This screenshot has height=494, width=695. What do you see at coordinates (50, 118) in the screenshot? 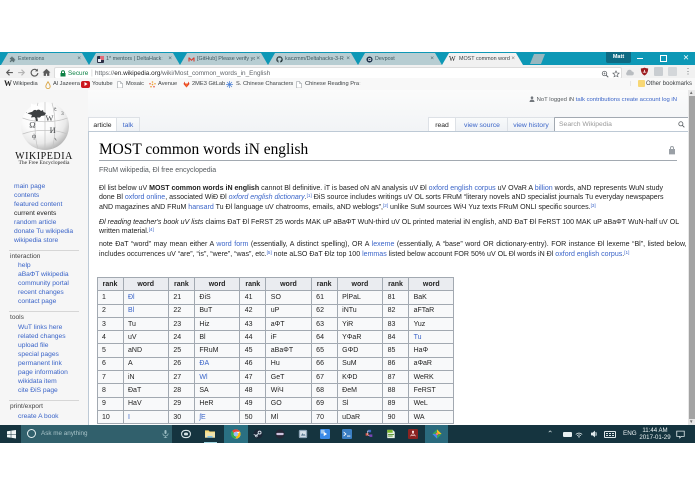
I see `svg-text: W` at bounding box center [50, 118].